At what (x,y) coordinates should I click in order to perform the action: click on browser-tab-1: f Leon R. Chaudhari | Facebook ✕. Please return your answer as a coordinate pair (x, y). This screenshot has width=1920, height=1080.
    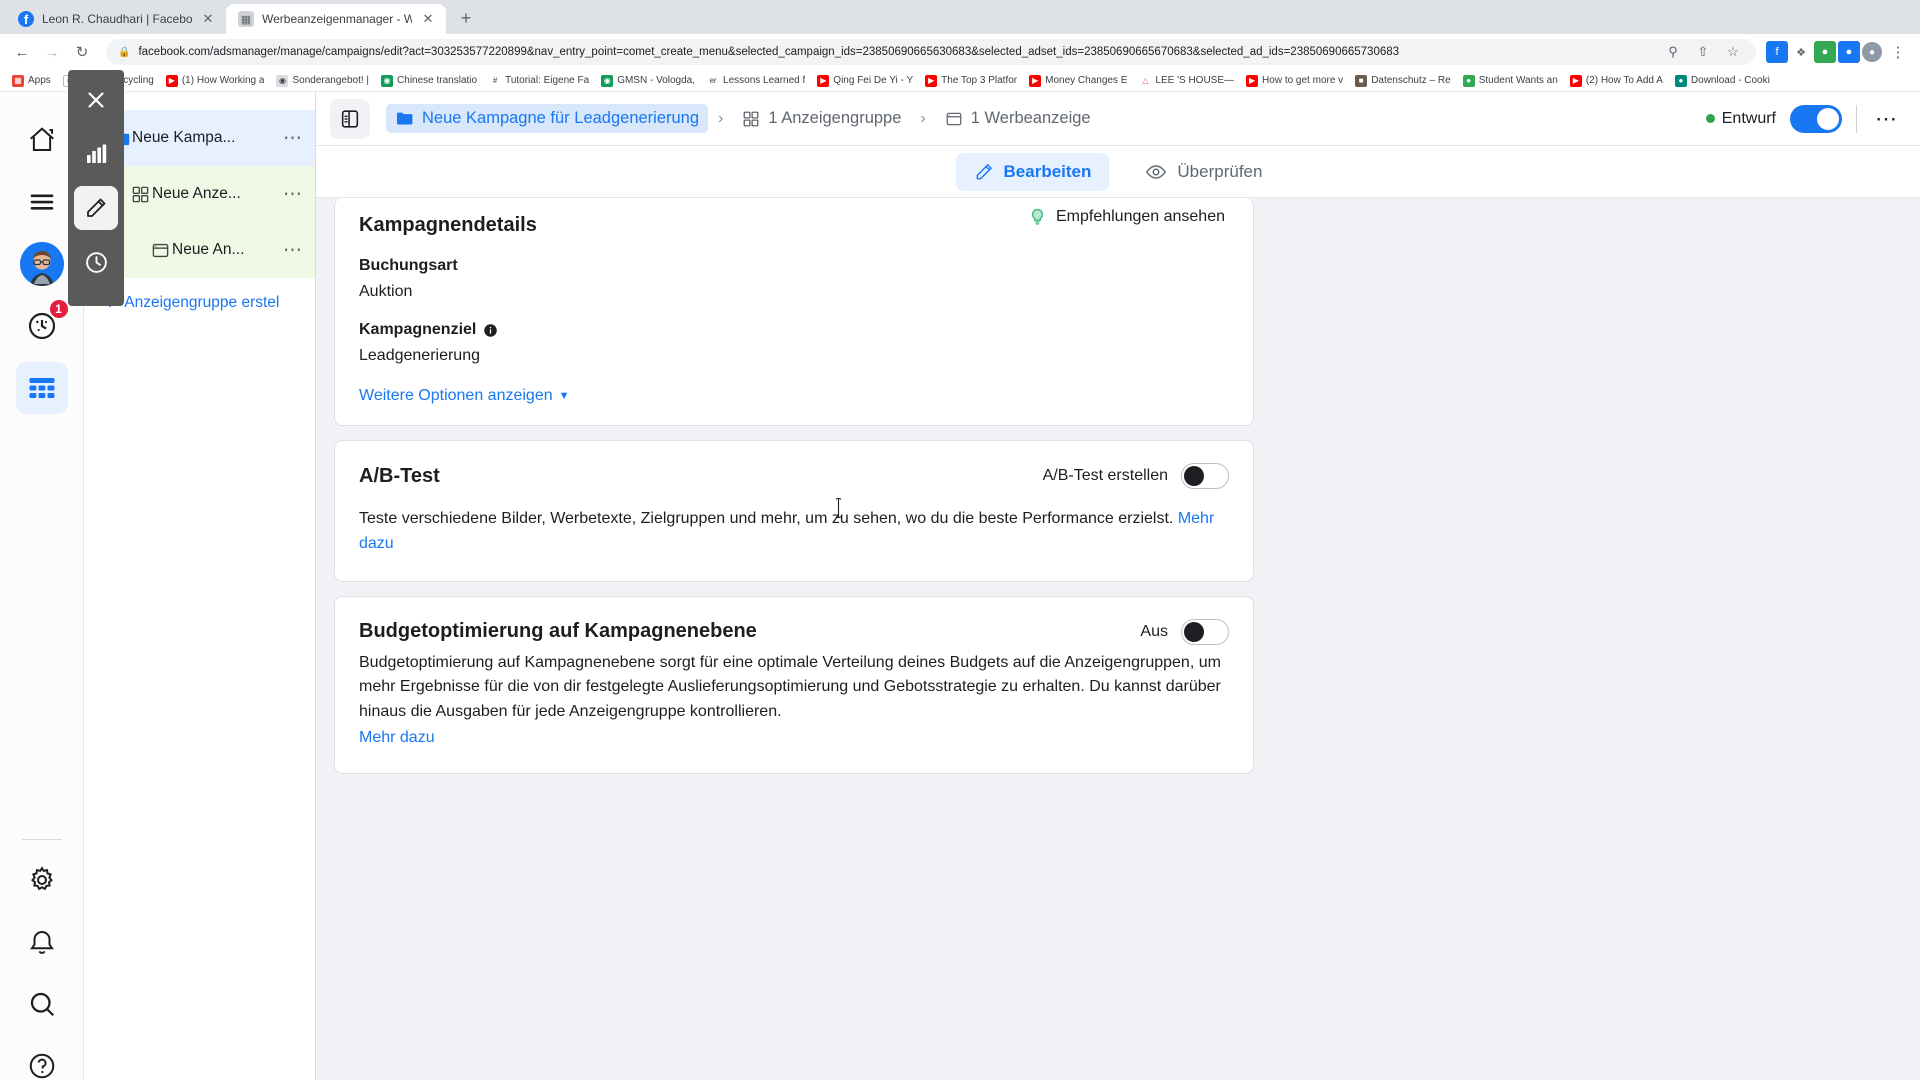
    Looking at the image, I should click on (116, 19).